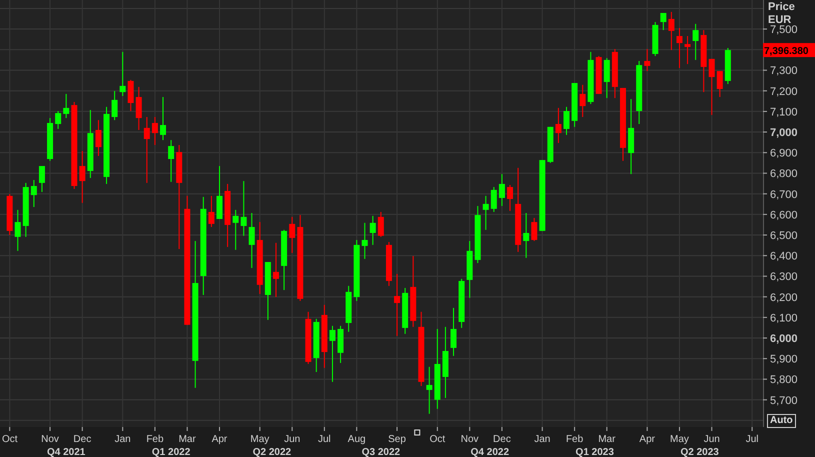 Image resolution: width=815 pixels, height=457 pixels. Describe the element at coordinates (784, 30) in the screenshot. I see `price-axis-label: 7,500` at that location.